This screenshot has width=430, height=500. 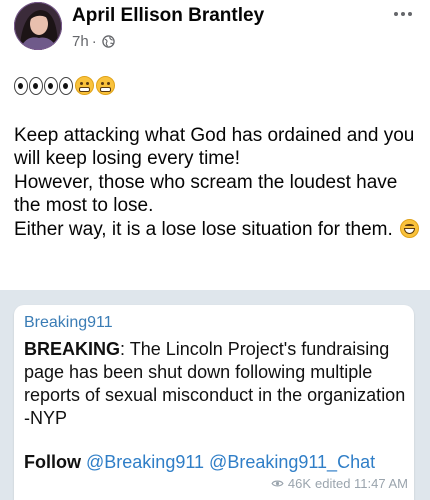 What do you see at coordinates (72, 349) in the screenshot?
I see `headline-bold: BREAKING` at bounding box center [72, 349].